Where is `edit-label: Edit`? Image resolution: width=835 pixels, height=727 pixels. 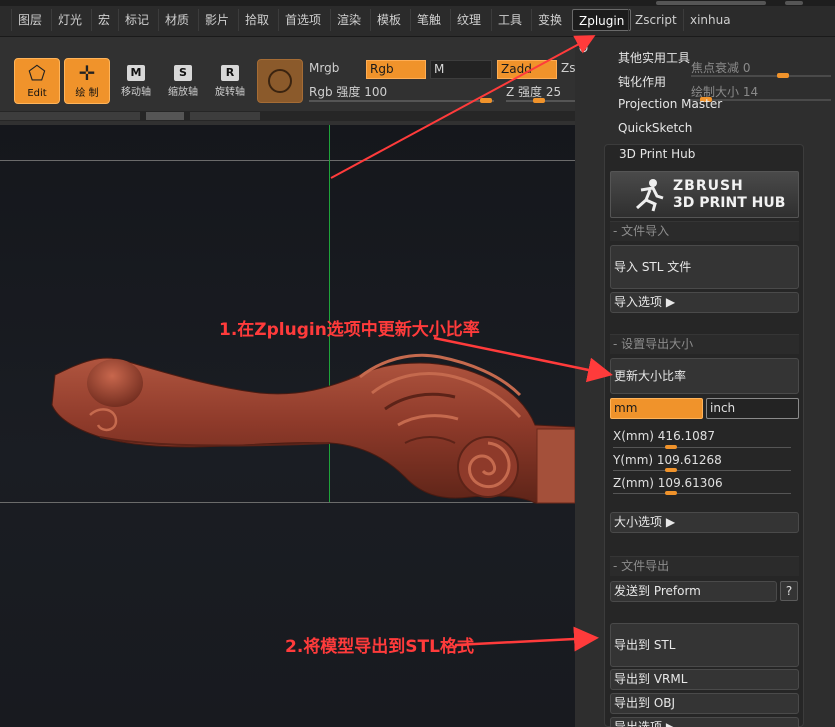
edit-label: Edit is located at coordinates (37, 93).